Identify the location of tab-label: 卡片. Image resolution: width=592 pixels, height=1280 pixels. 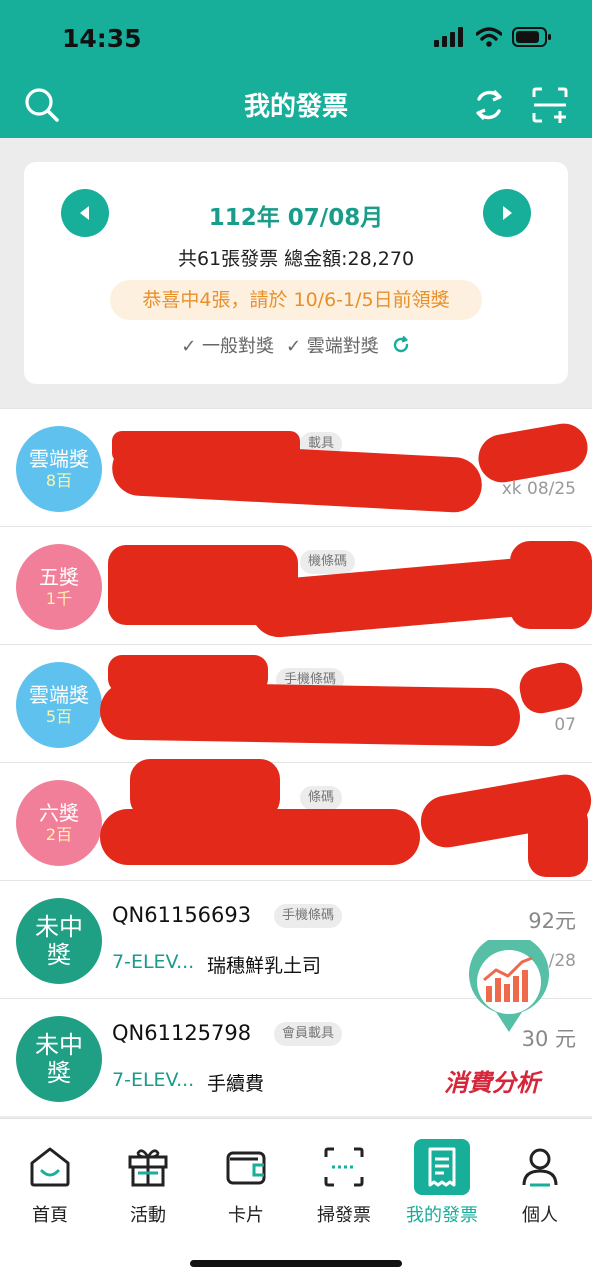
(246, 1215).